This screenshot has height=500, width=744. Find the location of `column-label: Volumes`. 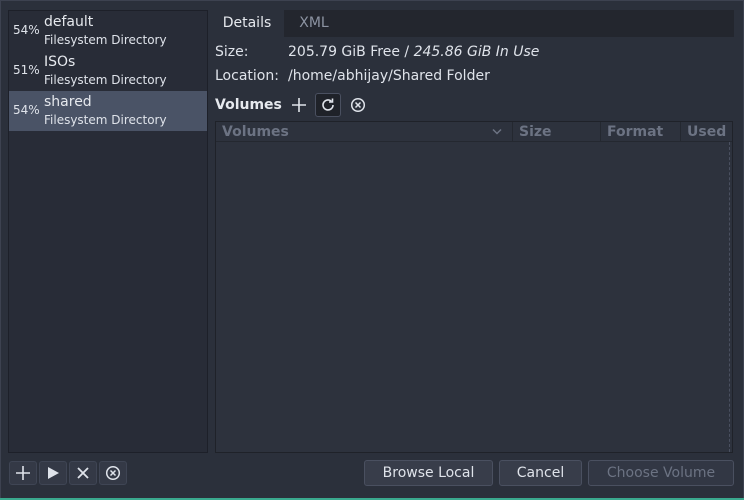

column-label: Volumes is located at coordinates (255, 132).